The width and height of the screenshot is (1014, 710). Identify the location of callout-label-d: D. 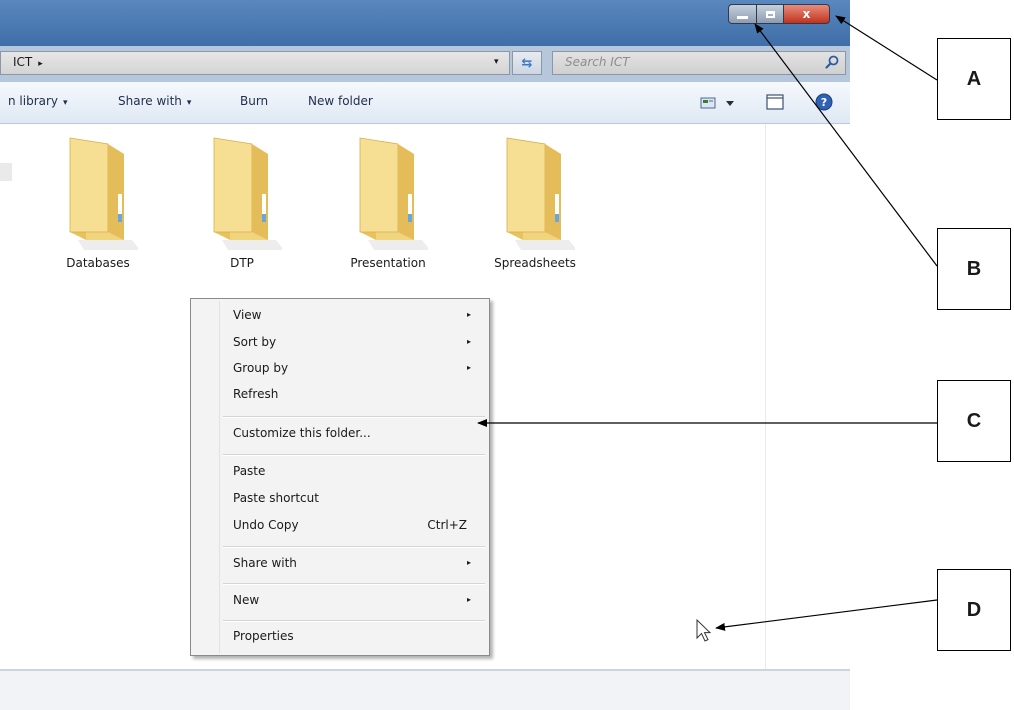
(974, 610).